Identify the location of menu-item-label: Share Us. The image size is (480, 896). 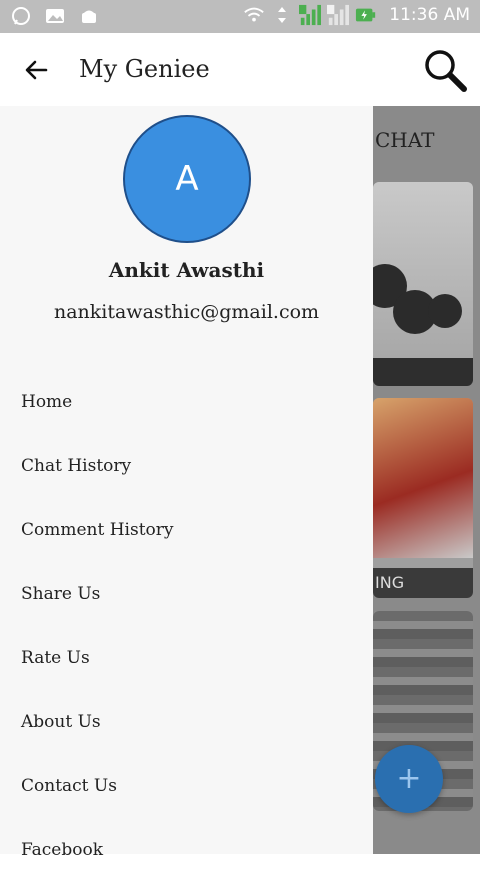
(61, 594).